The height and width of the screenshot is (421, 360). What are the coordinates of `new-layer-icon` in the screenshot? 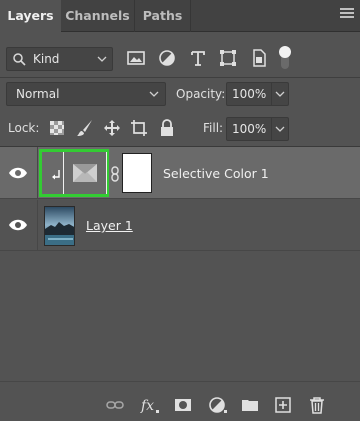 It's located at (283, 405).